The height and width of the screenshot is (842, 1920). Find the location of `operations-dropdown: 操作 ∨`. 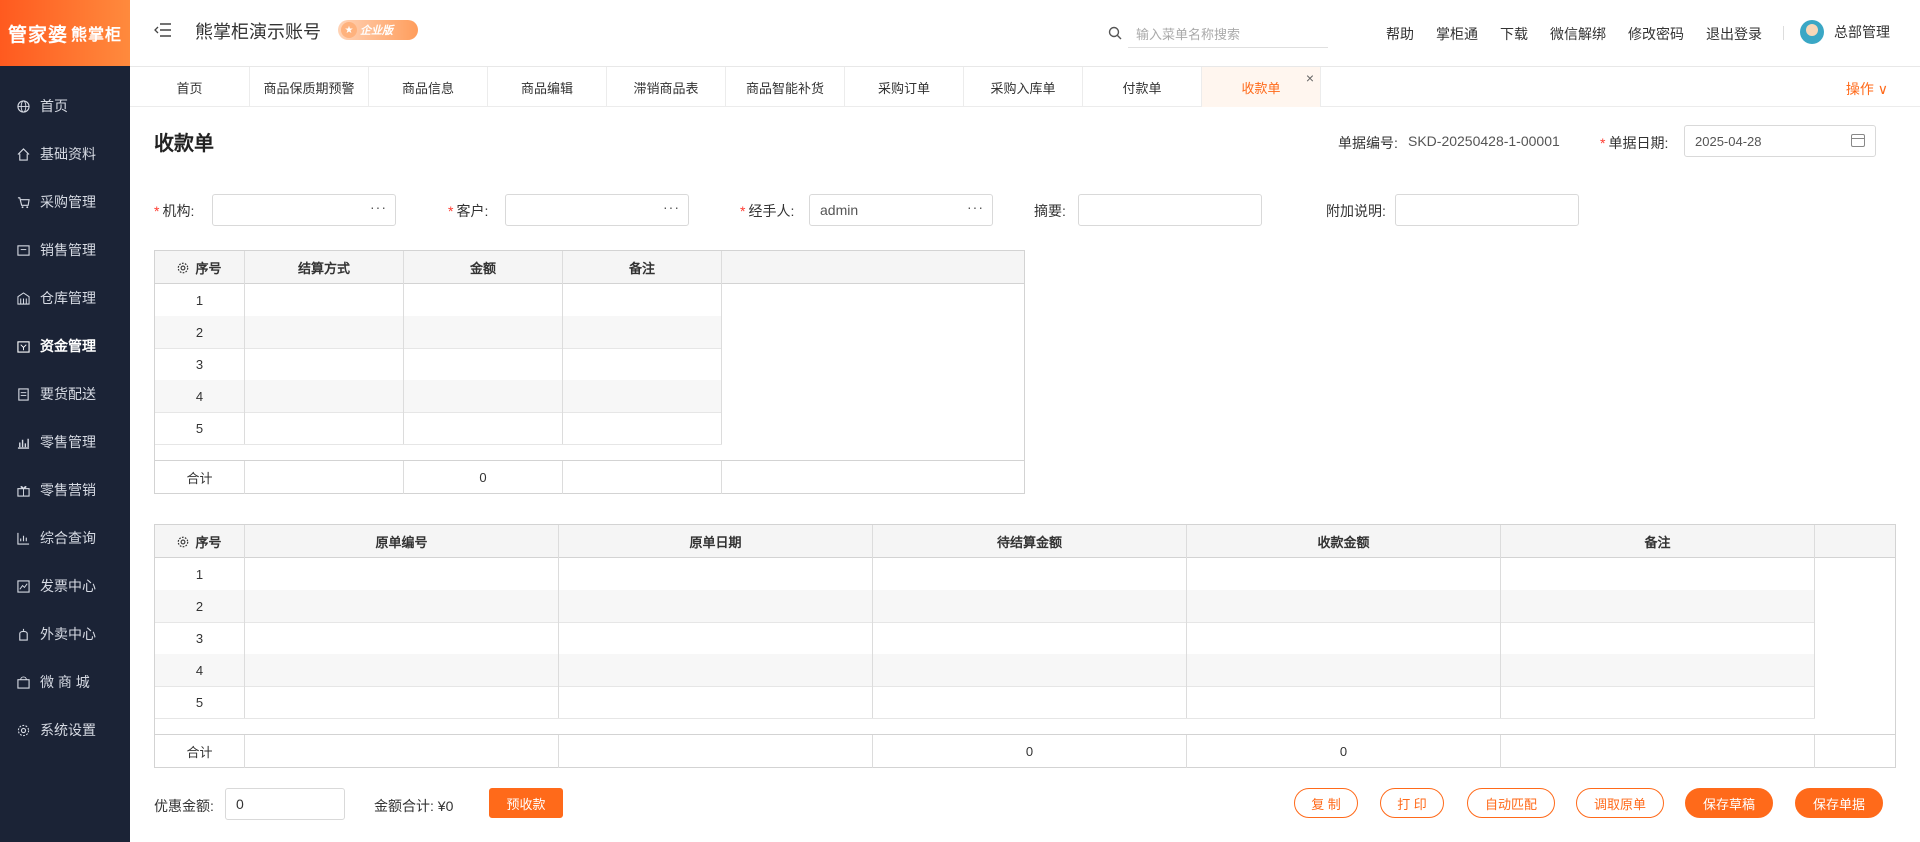

operations-dropdown: 操作 ∨ is located at coordinates (1867, 89).